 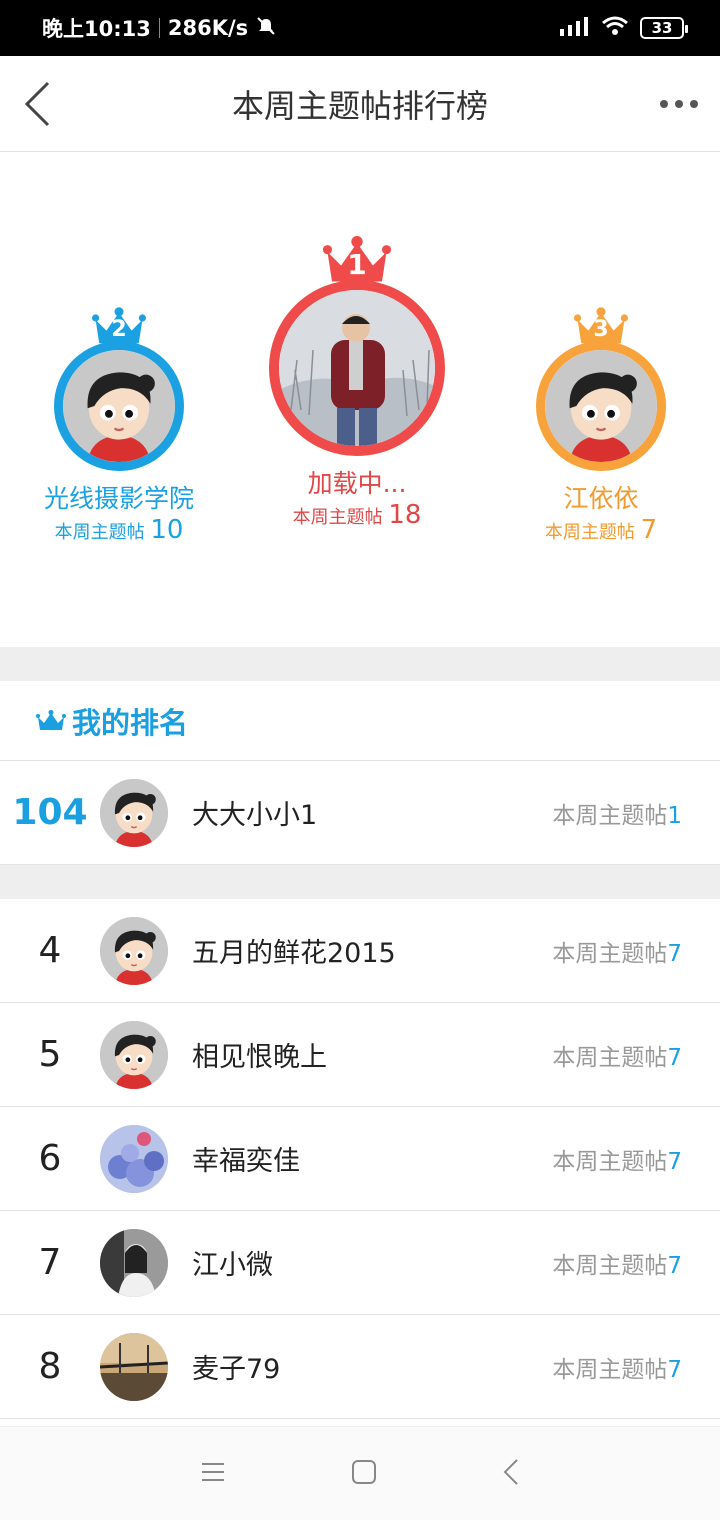 What do you see at coordinates (96, 29) in the screenshot?
I see `status-time: 晚上10:13` at bounding box center [96, 29].